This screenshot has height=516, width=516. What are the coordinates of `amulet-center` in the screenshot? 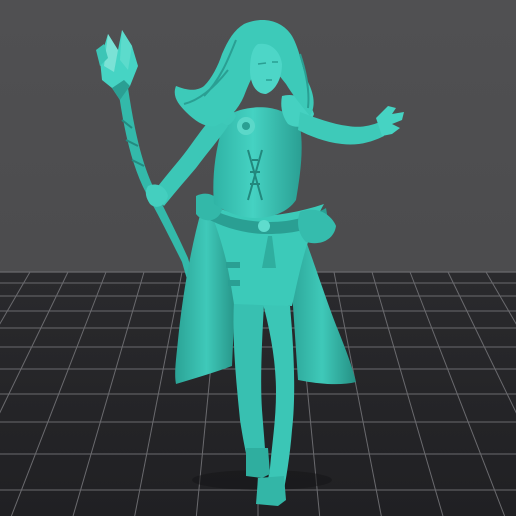 It's located at (246, 126).